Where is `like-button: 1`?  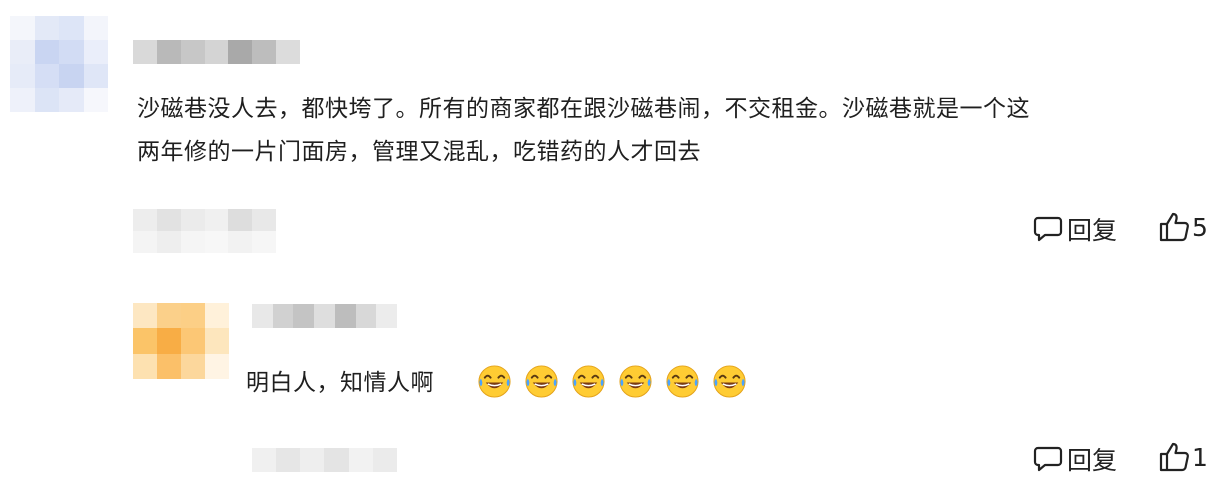
like-button: 1 is located at coordinates (1183, 457).